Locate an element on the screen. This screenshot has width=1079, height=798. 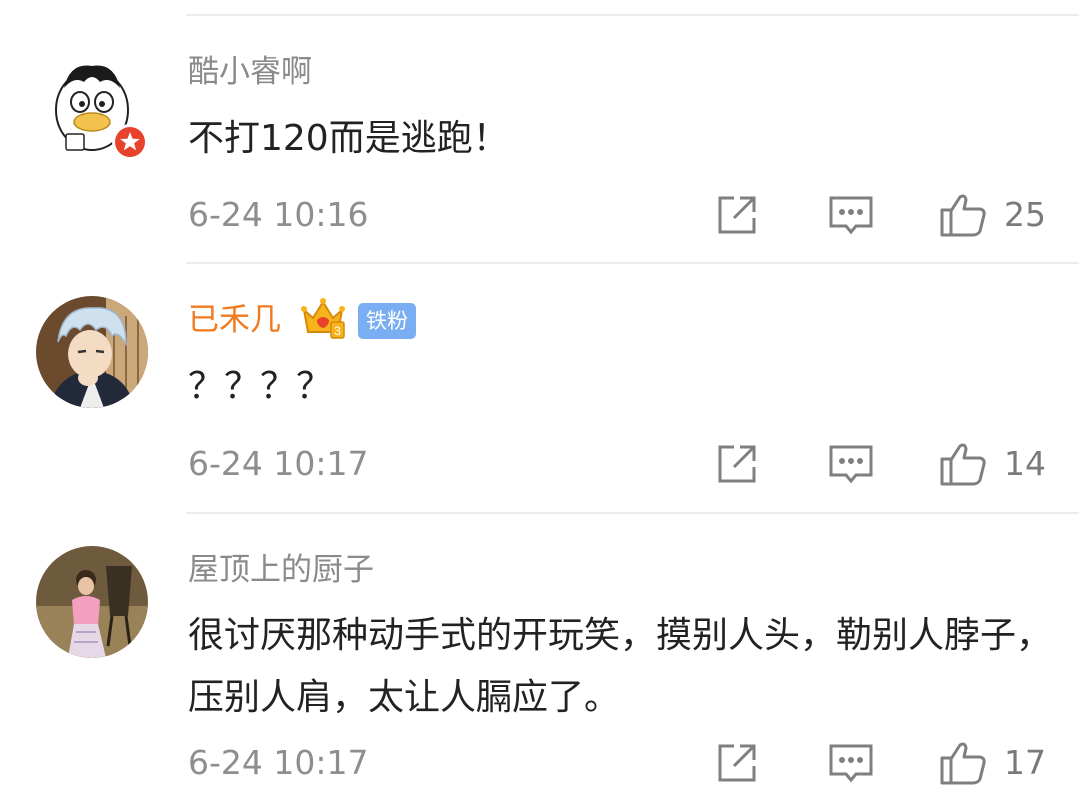
verified-badge-icon is located at coordinates (130, 142).